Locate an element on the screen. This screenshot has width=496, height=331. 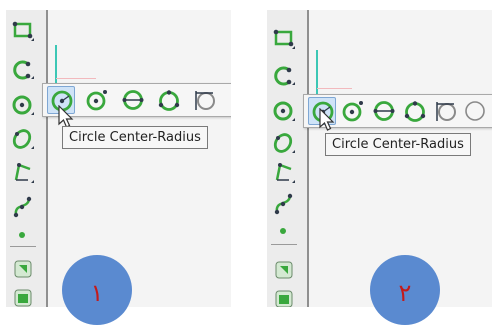
step-badge-1: ١ is located at coordinates (97, 290).